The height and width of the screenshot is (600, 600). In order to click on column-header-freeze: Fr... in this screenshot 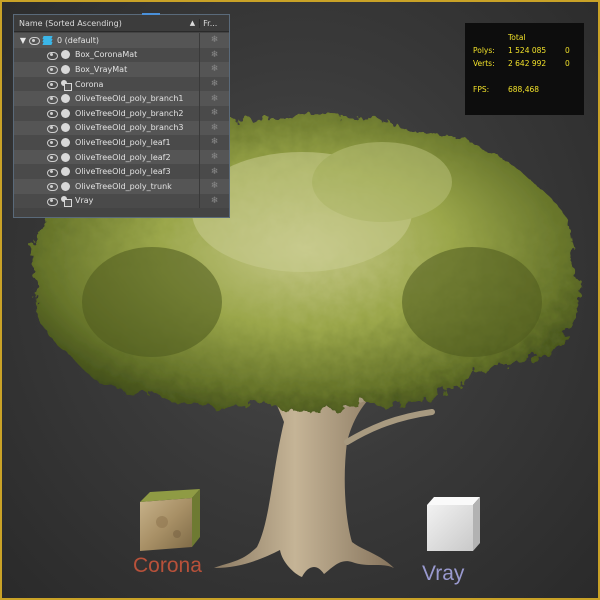, I will do `click(214, 23)`.